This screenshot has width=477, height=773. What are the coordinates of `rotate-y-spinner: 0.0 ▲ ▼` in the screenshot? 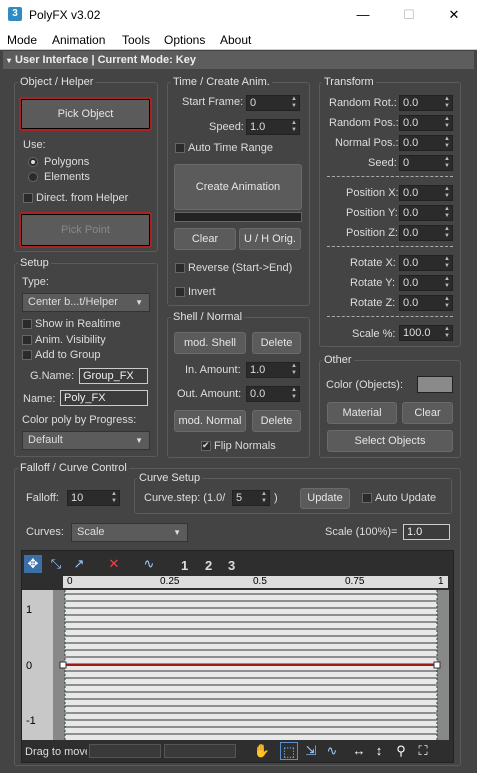 It's located at (426, 283).